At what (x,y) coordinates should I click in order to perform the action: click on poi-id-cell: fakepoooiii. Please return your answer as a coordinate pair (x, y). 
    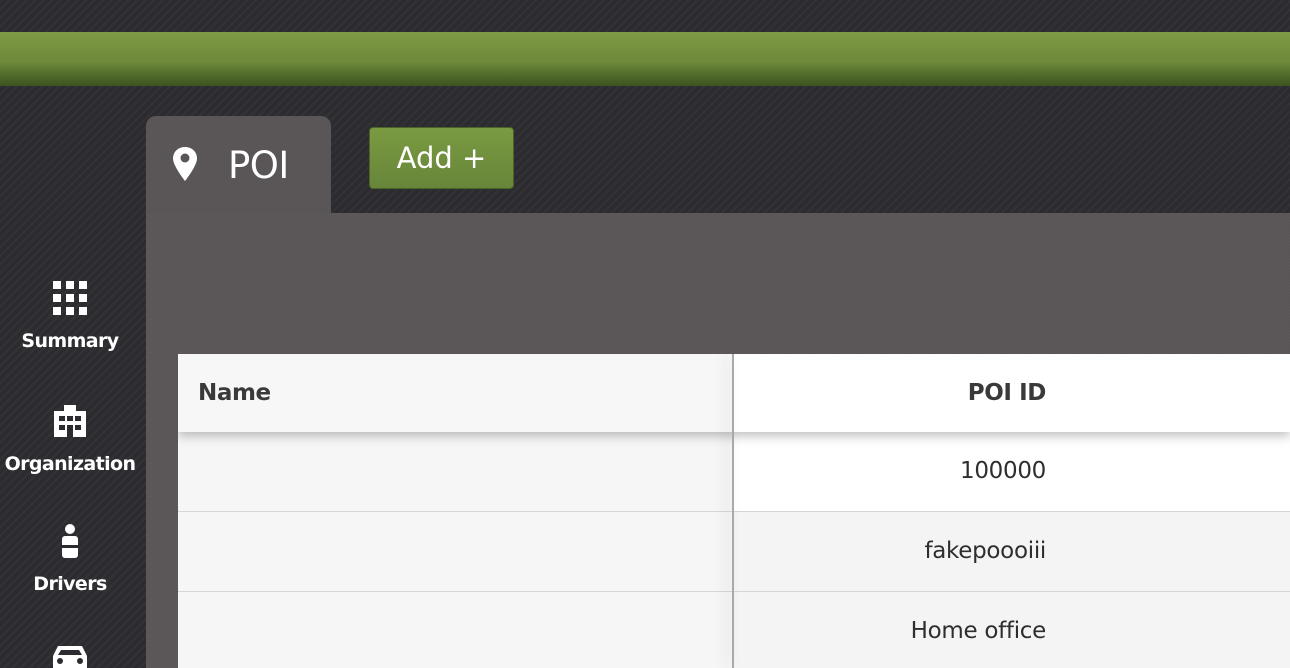
    Looking at the image, I should click on (985, 551).